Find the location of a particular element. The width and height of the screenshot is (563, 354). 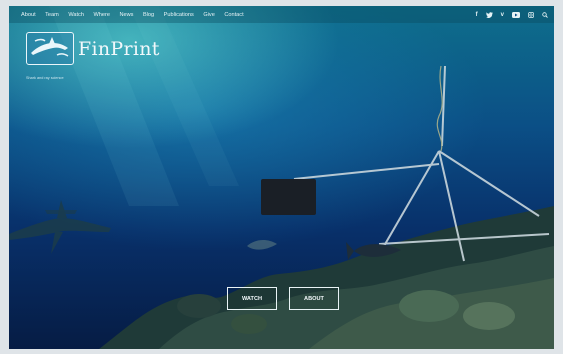

nav-item-about: About is located at coordinates (28, 15).